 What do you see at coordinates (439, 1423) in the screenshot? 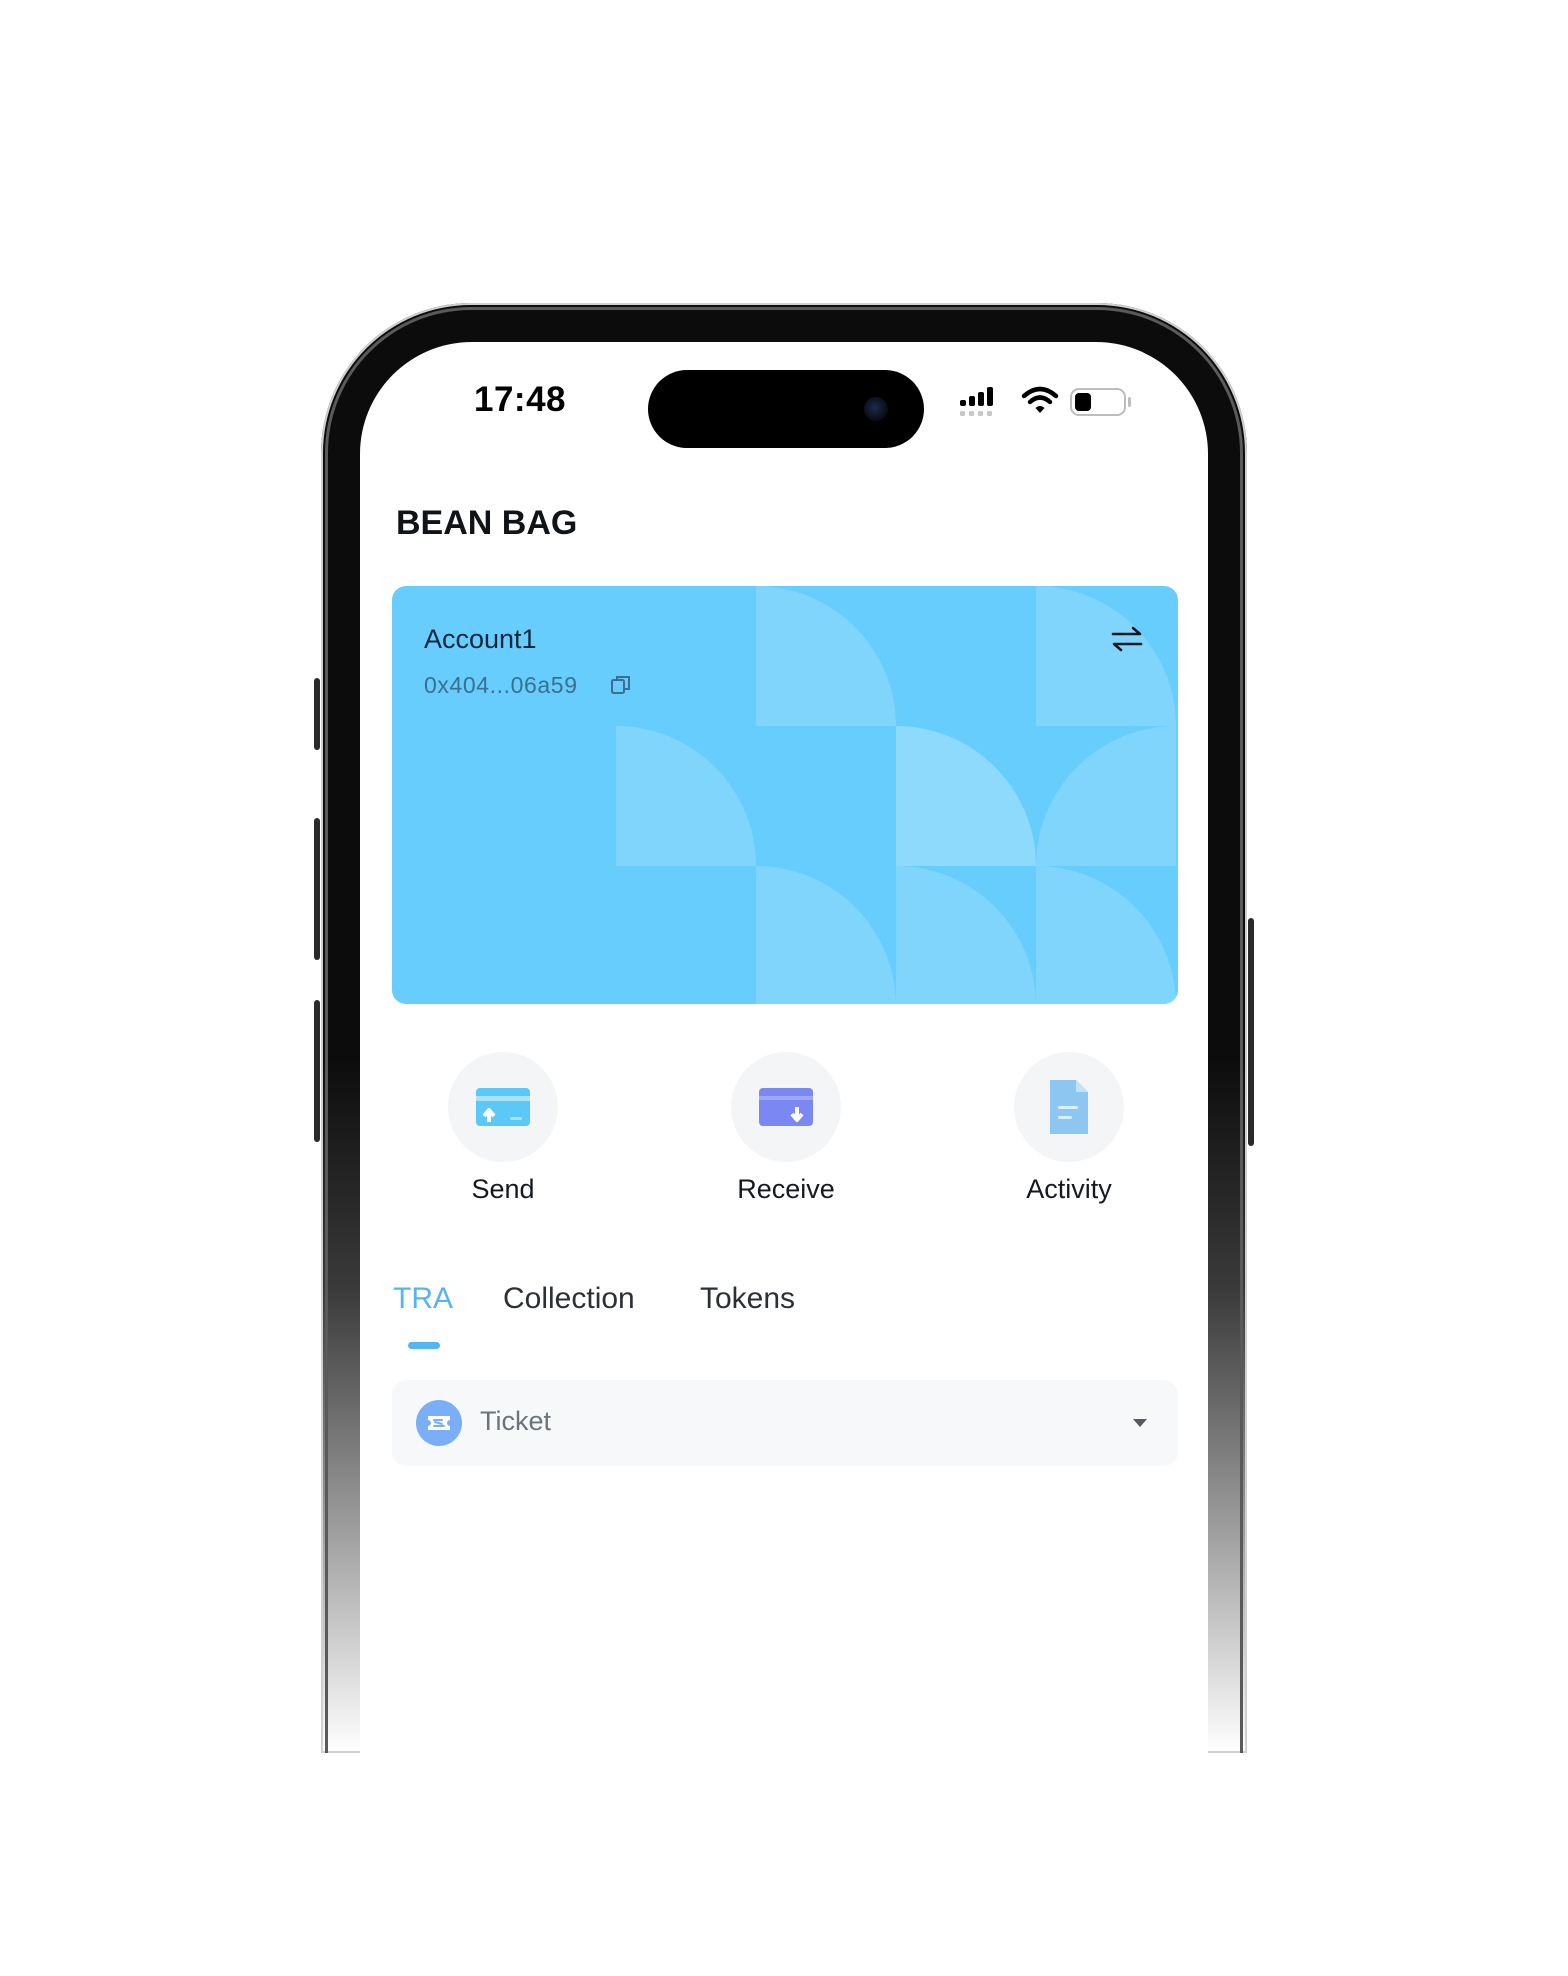
I see `ticket-icon` at bounding box center [439, 1423].